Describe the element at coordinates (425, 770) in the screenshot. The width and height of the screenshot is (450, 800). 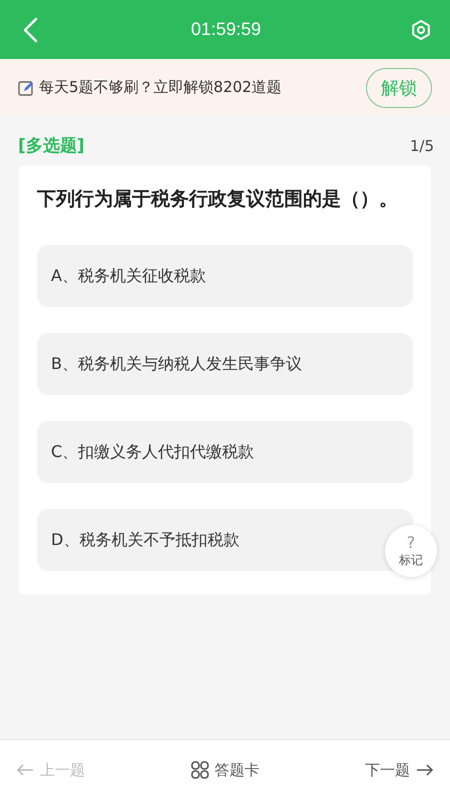
I see `right-arrow-icon` at that location.